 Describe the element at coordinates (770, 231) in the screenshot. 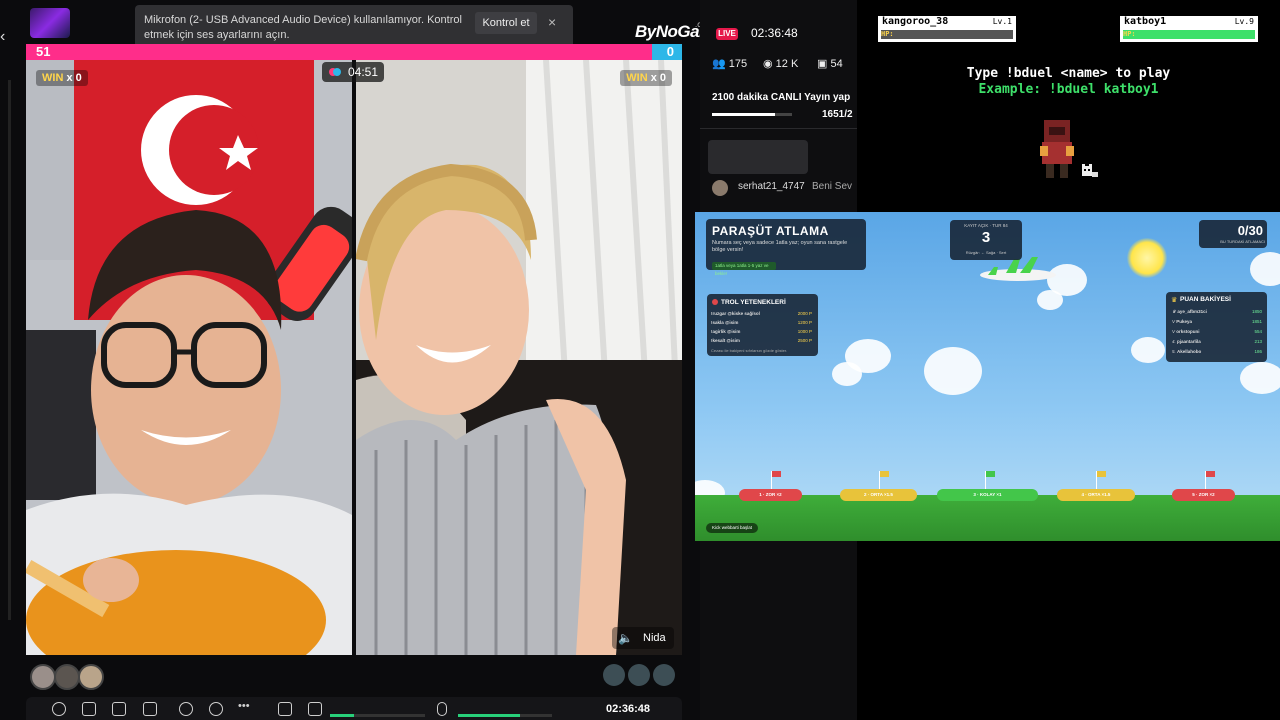

I see `game-title: PARAŞÜT ATLAMA` at that location.